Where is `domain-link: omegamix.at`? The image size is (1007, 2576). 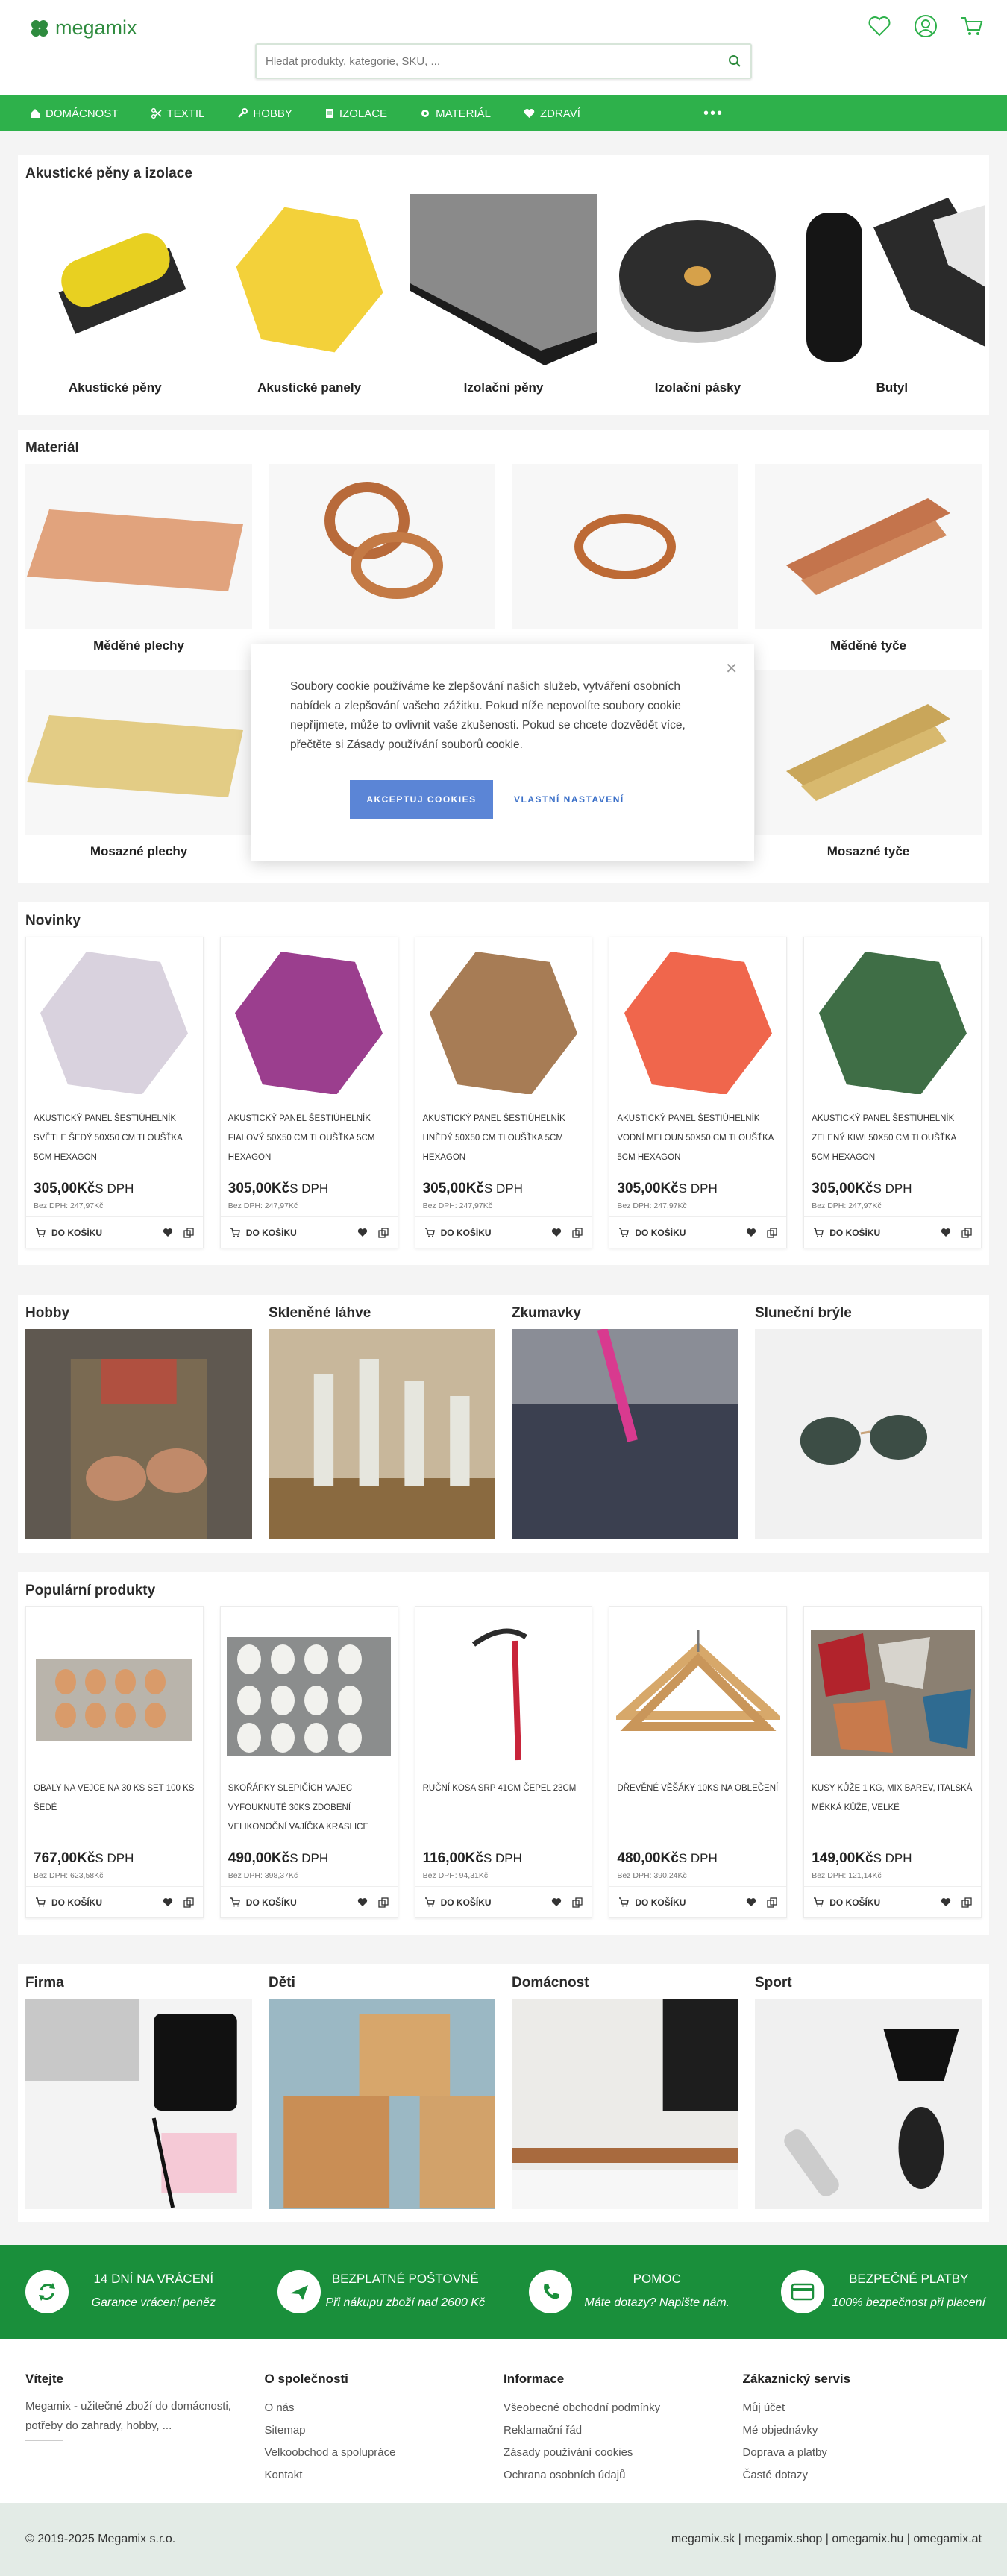
domain-link: omegamix.at is located at coordinates (942, 2540).